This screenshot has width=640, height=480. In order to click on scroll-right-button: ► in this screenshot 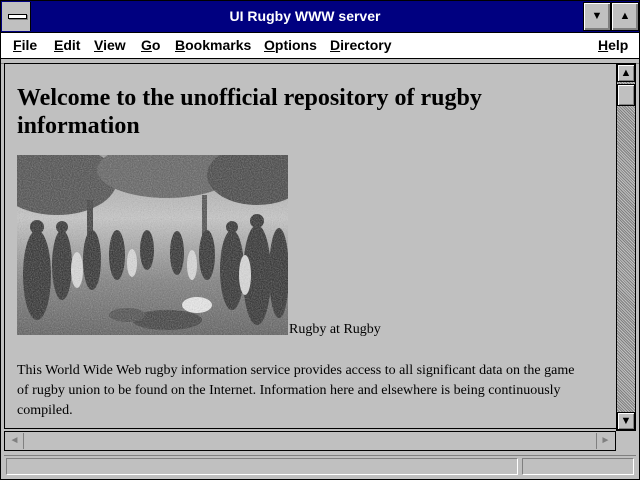, I will do `click(605, 441)`.